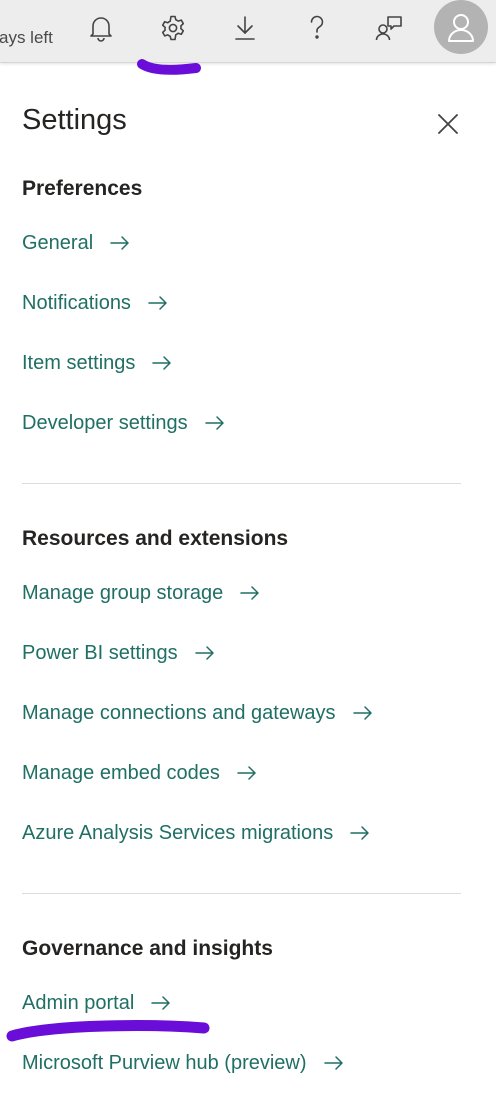 The height and width of the screenshot is (1117, 496). What do you see at coordinates (461, 27) in the screenshot?
I see `person-icon` at bounding box center [461, 27].